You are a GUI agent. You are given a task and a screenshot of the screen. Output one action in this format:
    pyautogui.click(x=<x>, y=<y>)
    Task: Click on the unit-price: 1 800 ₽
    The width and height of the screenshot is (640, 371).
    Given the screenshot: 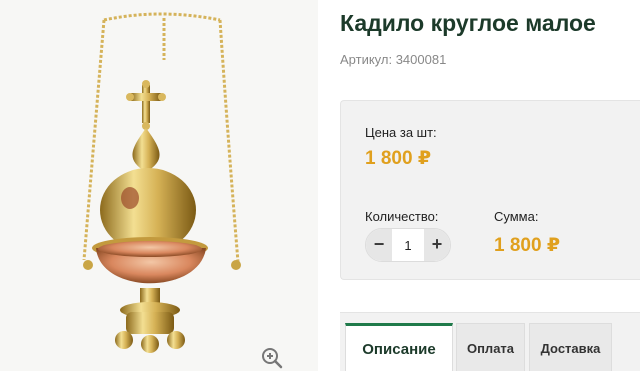 What is the action you would take?
    pyautogui.click(x=398, y=158)
    